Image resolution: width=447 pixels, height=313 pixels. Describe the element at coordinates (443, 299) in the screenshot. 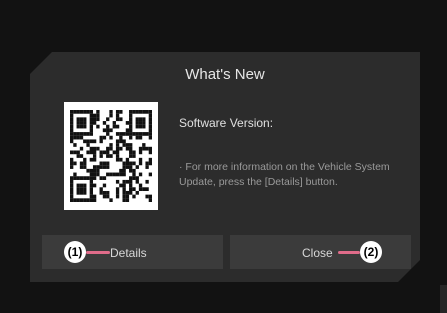

I see `screen-edge-decoration` at that location.